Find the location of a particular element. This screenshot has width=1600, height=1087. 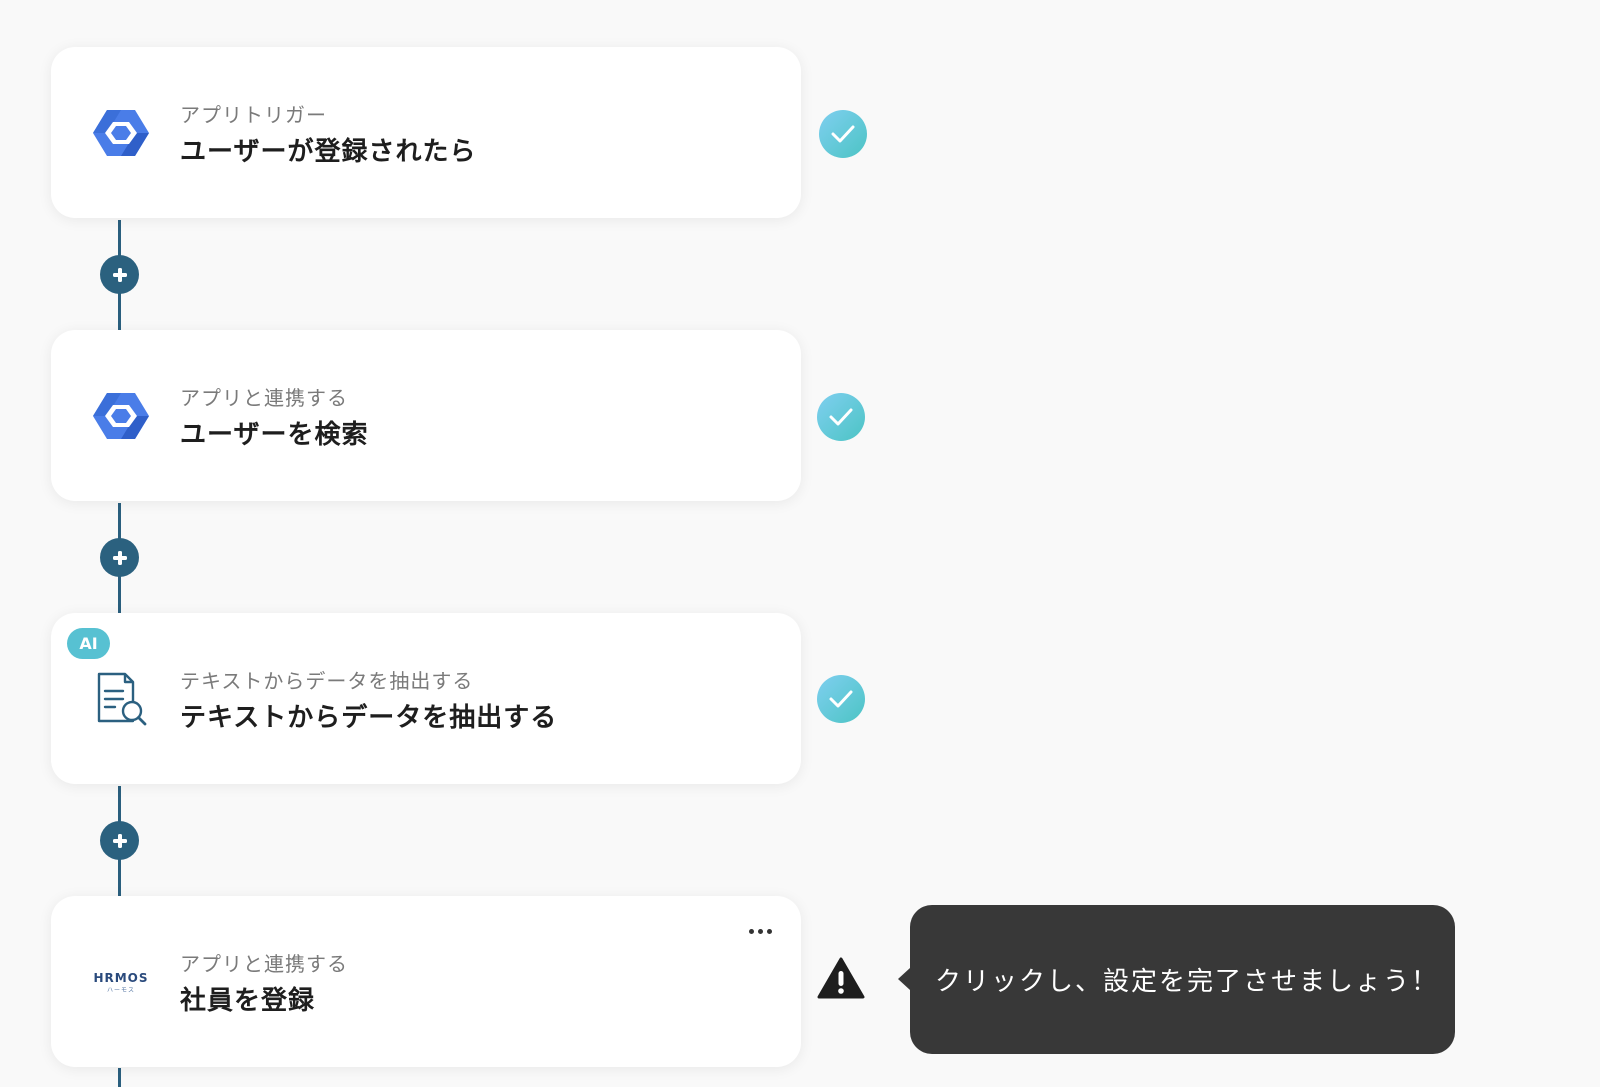

step-type-label: アプリトリガー is located at coordinates (253, 115).